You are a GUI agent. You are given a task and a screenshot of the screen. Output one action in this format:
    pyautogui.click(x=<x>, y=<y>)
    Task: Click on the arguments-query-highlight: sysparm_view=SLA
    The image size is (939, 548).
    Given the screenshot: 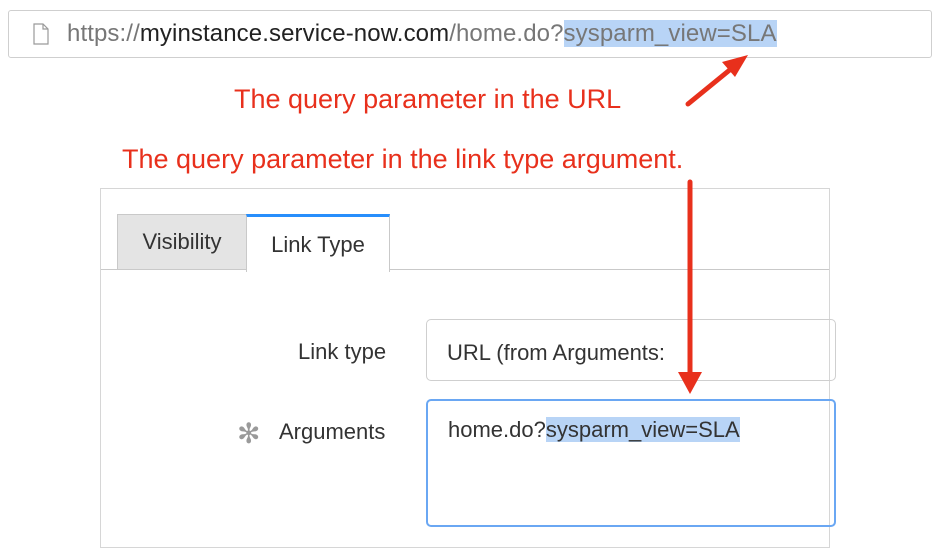 What is the action you would take?
    pyautogui.click(x=642, y=429)
    